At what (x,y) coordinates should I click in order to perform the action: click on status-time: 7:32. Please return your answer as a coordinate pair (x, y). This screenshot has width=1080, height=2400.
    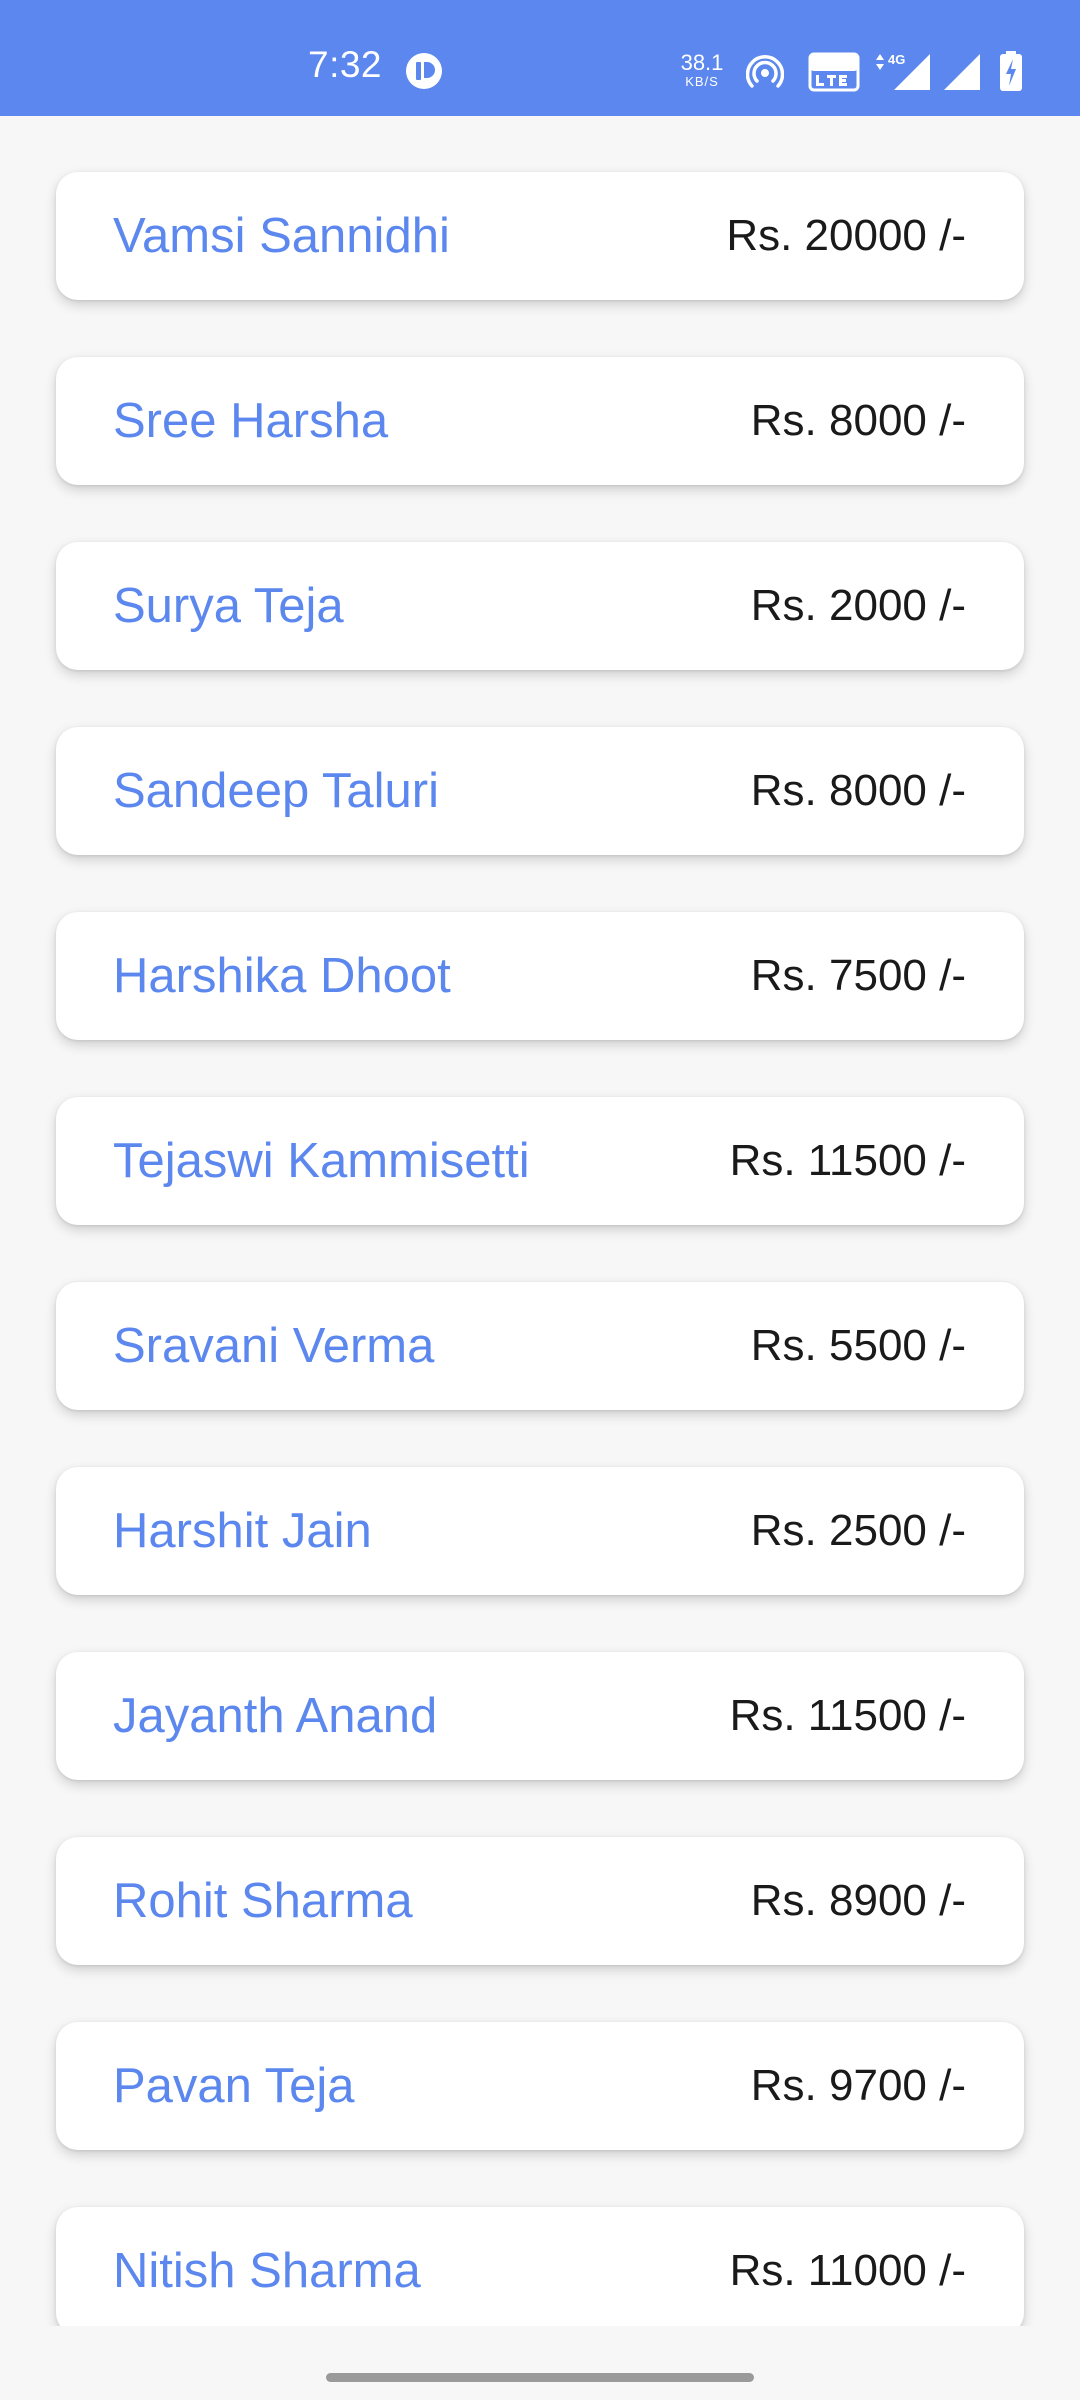
    Looking at the image, I should click on (345, 64).